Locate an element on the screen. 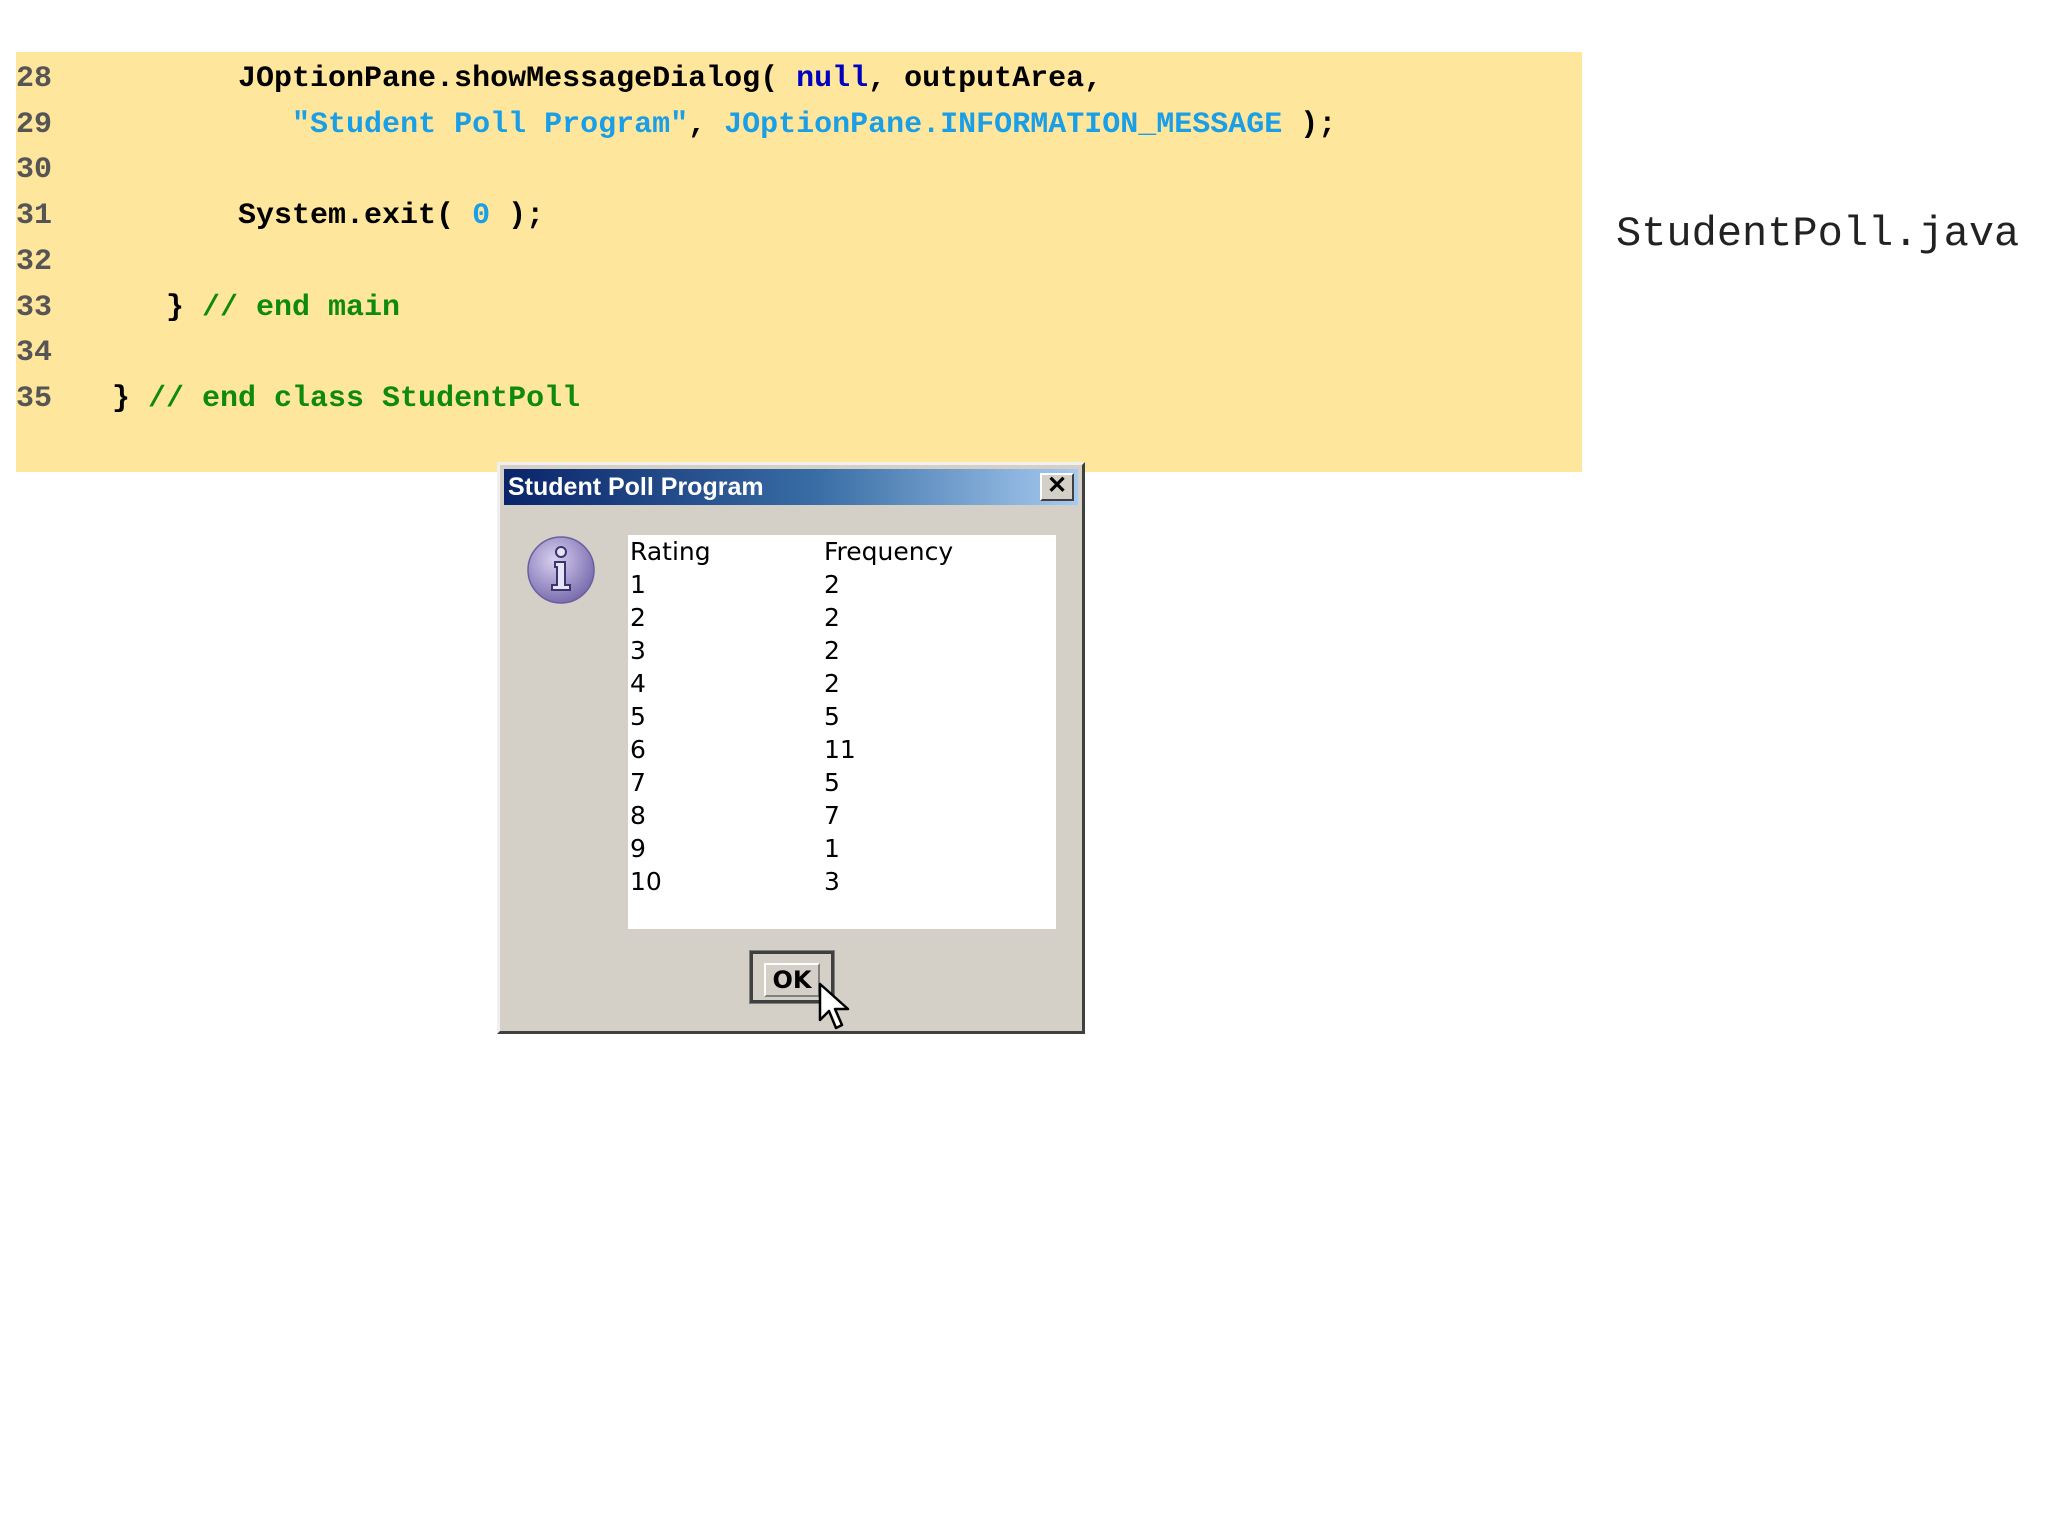 The image size is (2048, 1536). frequency-value: 7 is located at coordinates (832, 815).